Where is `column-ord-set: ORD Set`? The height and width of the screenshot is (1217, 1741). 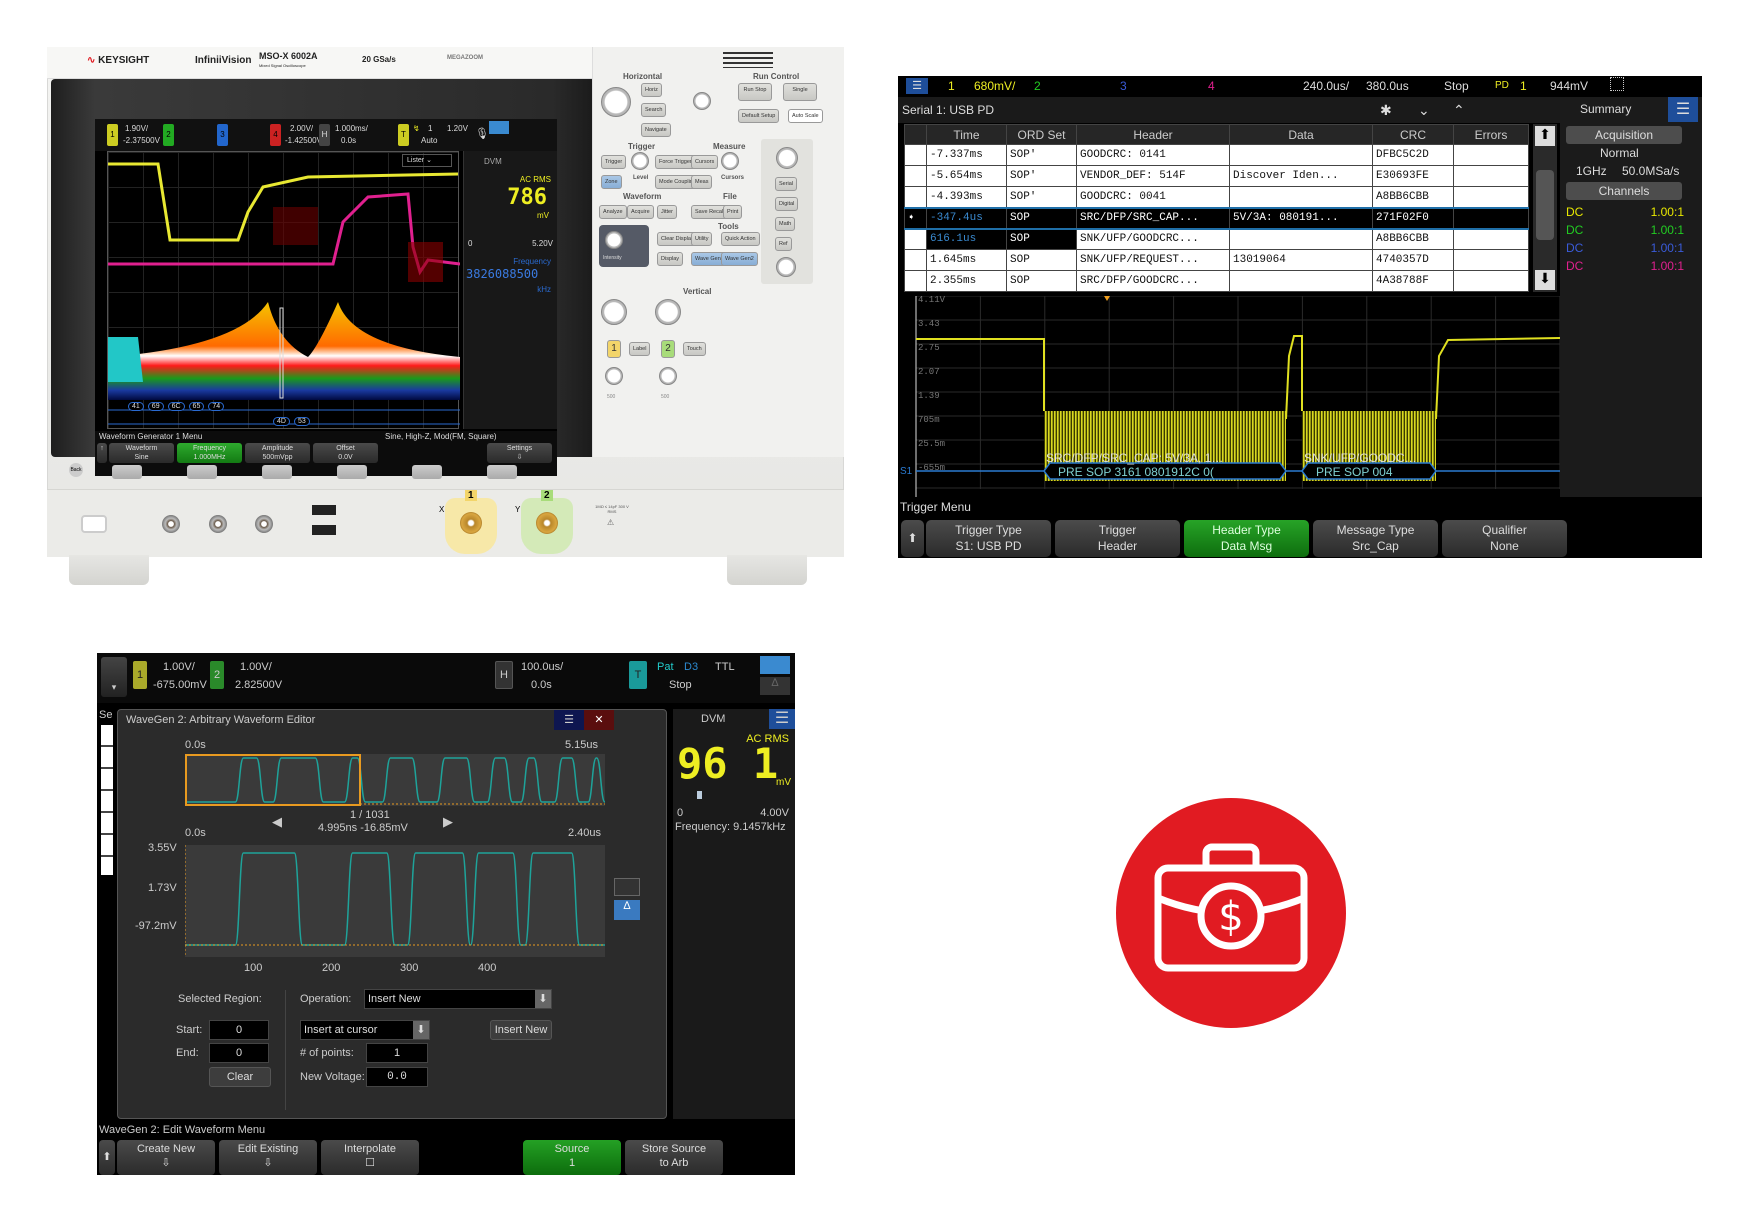
column-ord-set: ORD Set is located at coordinates (1041, 134).